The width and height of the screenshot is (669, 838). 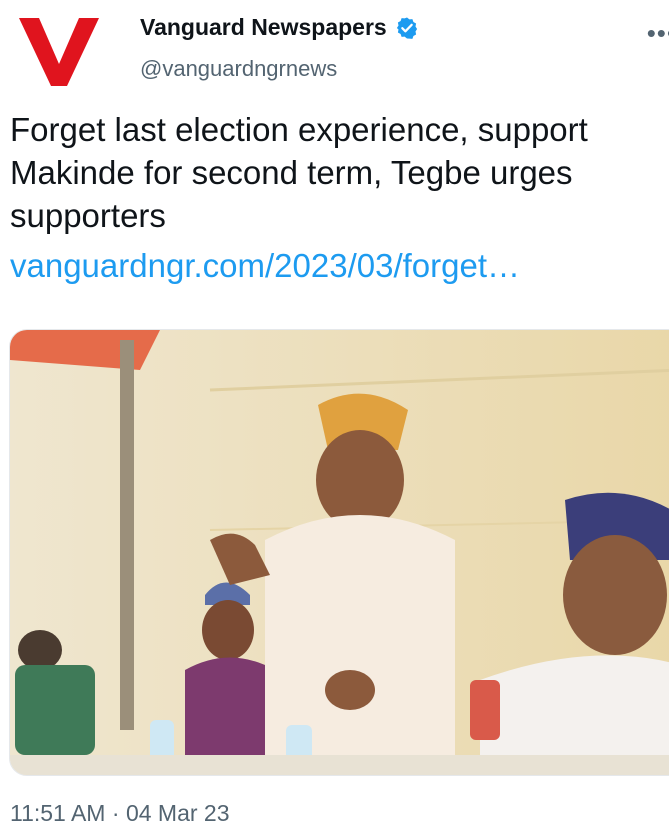 I want to click on vanguard-logo-icon, so click(x=59, y=52).